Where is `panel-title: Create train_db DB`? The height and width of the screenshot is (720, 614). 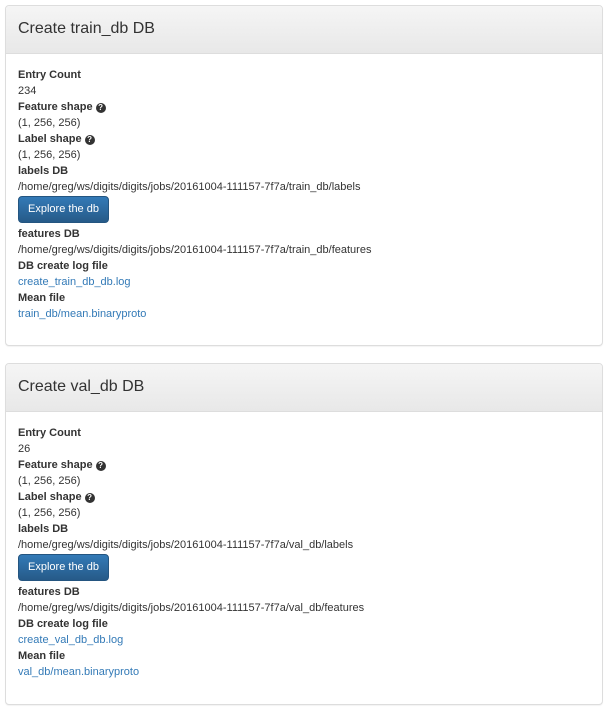
panel-title: Create train_db DB is located at coordinates (304, 30).